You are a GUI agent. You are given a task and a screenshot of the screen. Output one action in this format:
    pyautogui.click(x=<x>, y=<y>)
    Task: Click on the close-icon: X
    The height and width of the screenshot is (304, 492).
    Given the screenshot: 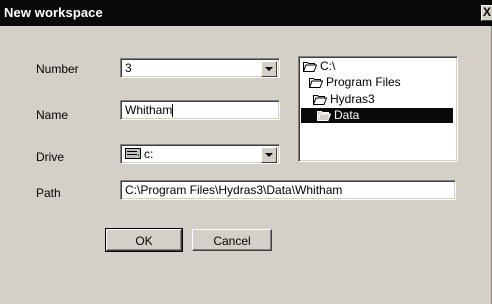 What is the action you would take?
    pyautogui.click(x=487, y=12)
    